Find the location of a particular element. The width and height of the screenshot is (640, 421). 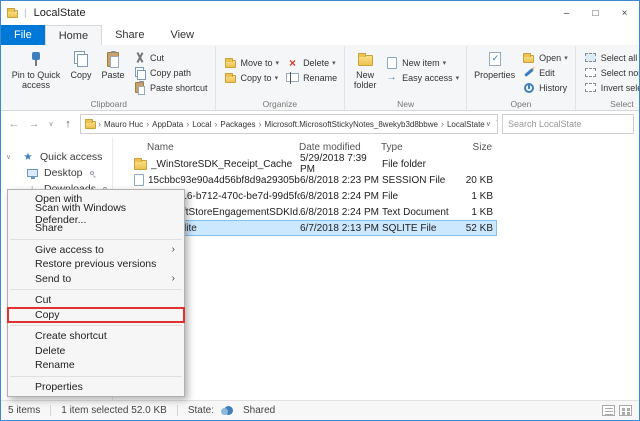

select-none-button: Select none is located at coordinates (609, 72).